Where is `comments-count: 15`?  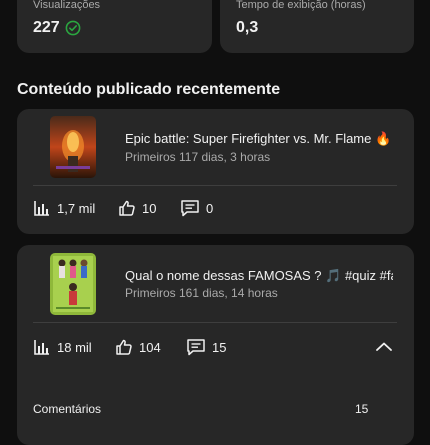 comments-count: 15 is located at coordinates (219, 347).